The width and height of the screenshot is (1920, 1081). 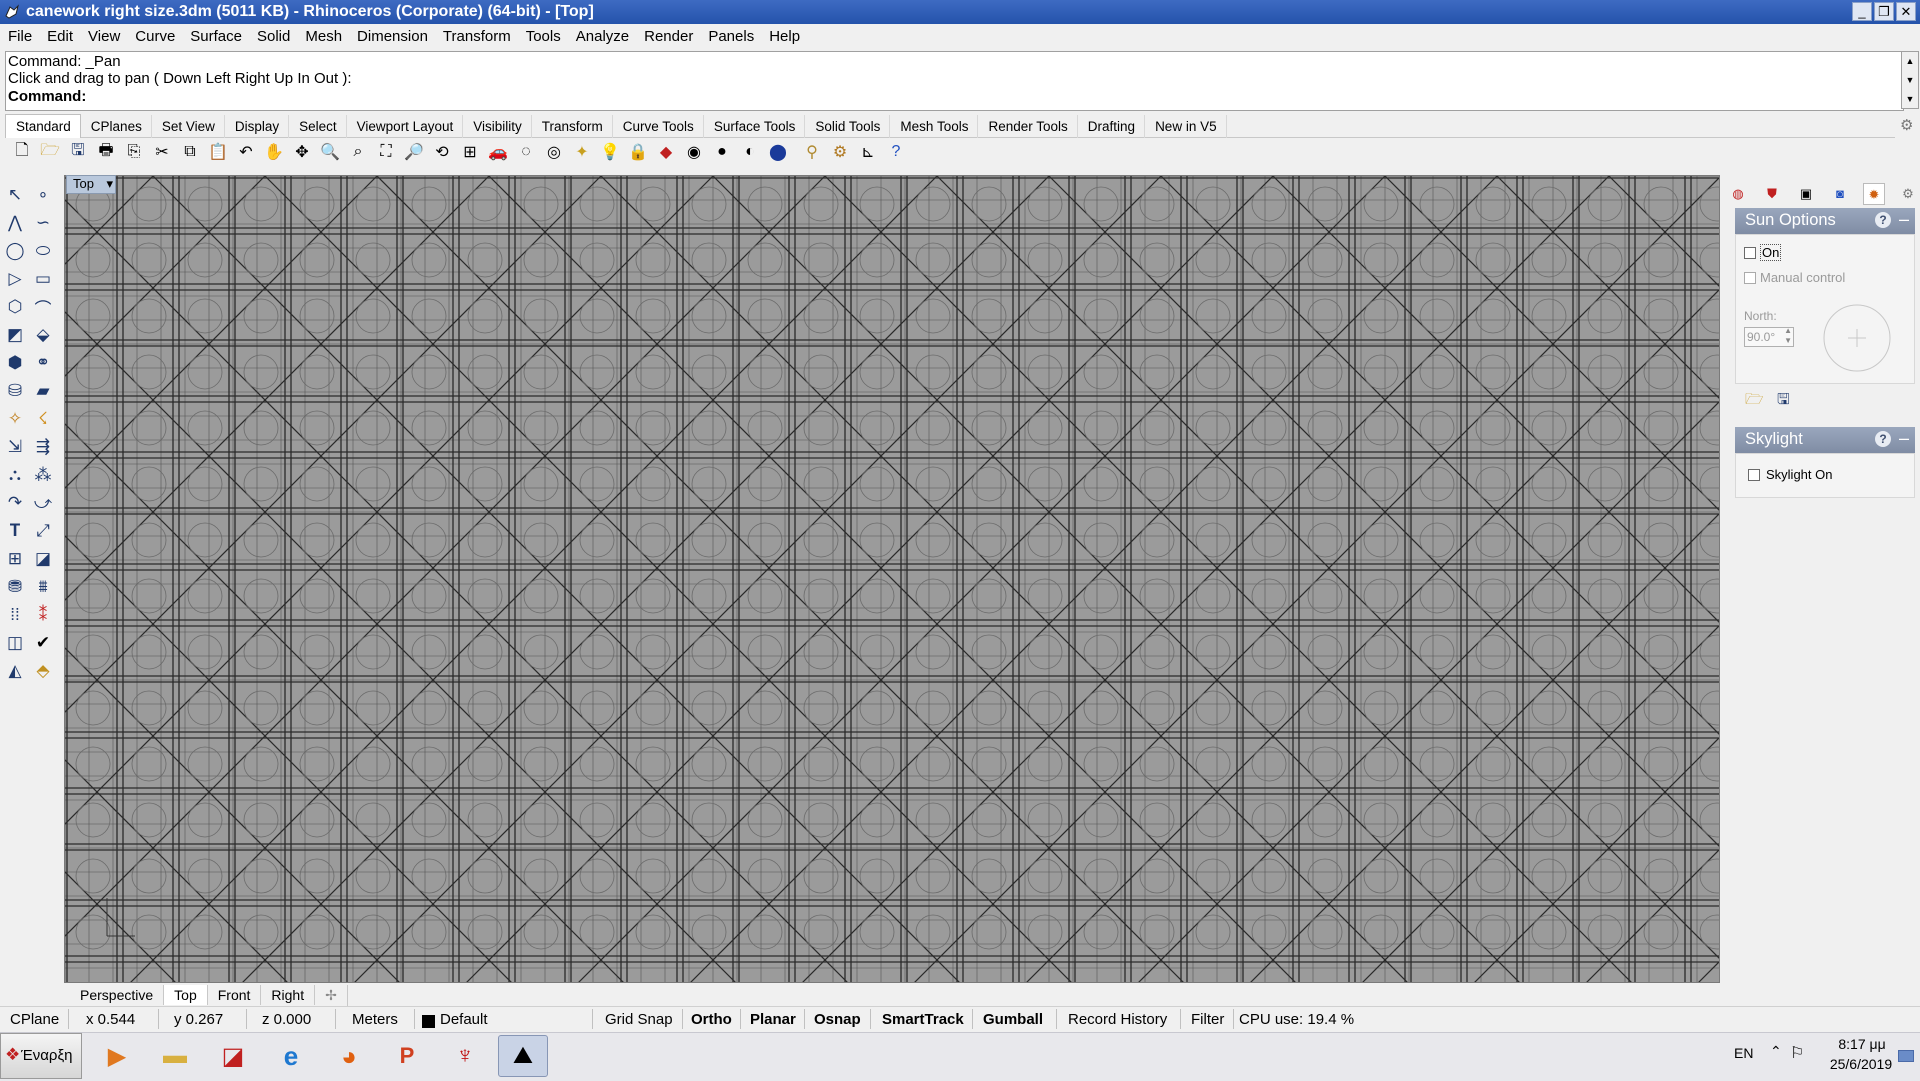 I want to click on menu-dimension: Dimension, so click(x=392, y=34).